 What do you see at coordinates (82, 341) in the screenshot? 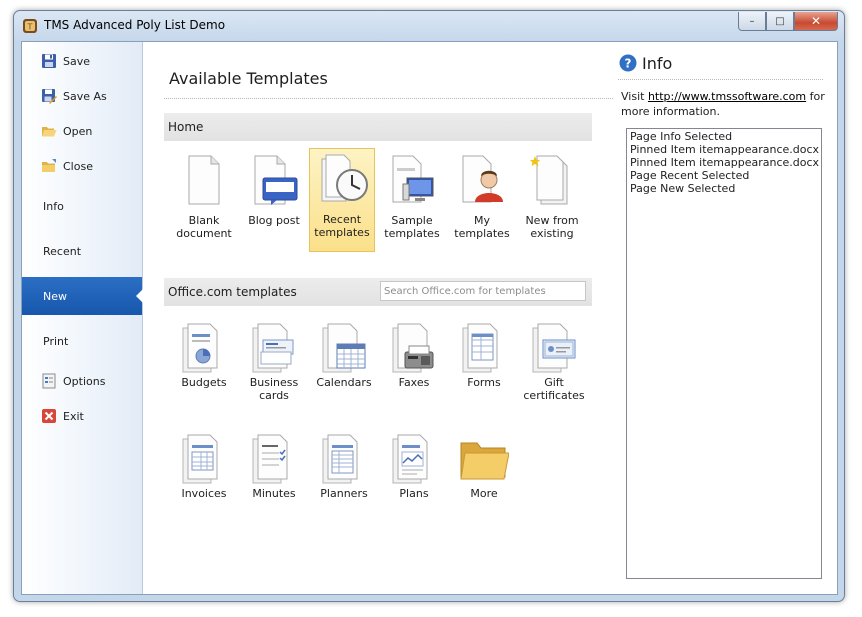
I see `sidebar-item-print: Print` at bounding box center [82, 341].